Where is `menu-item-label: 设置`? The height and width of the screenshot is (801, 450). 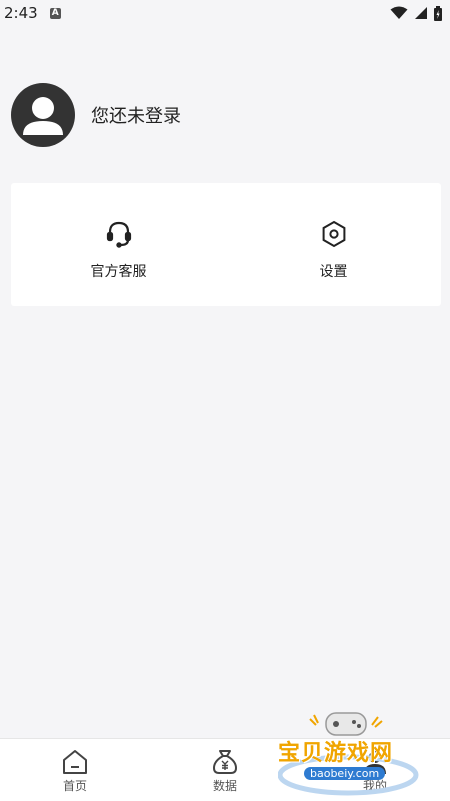
menu-item-label: 设置 is located at coordinates (333, 272).